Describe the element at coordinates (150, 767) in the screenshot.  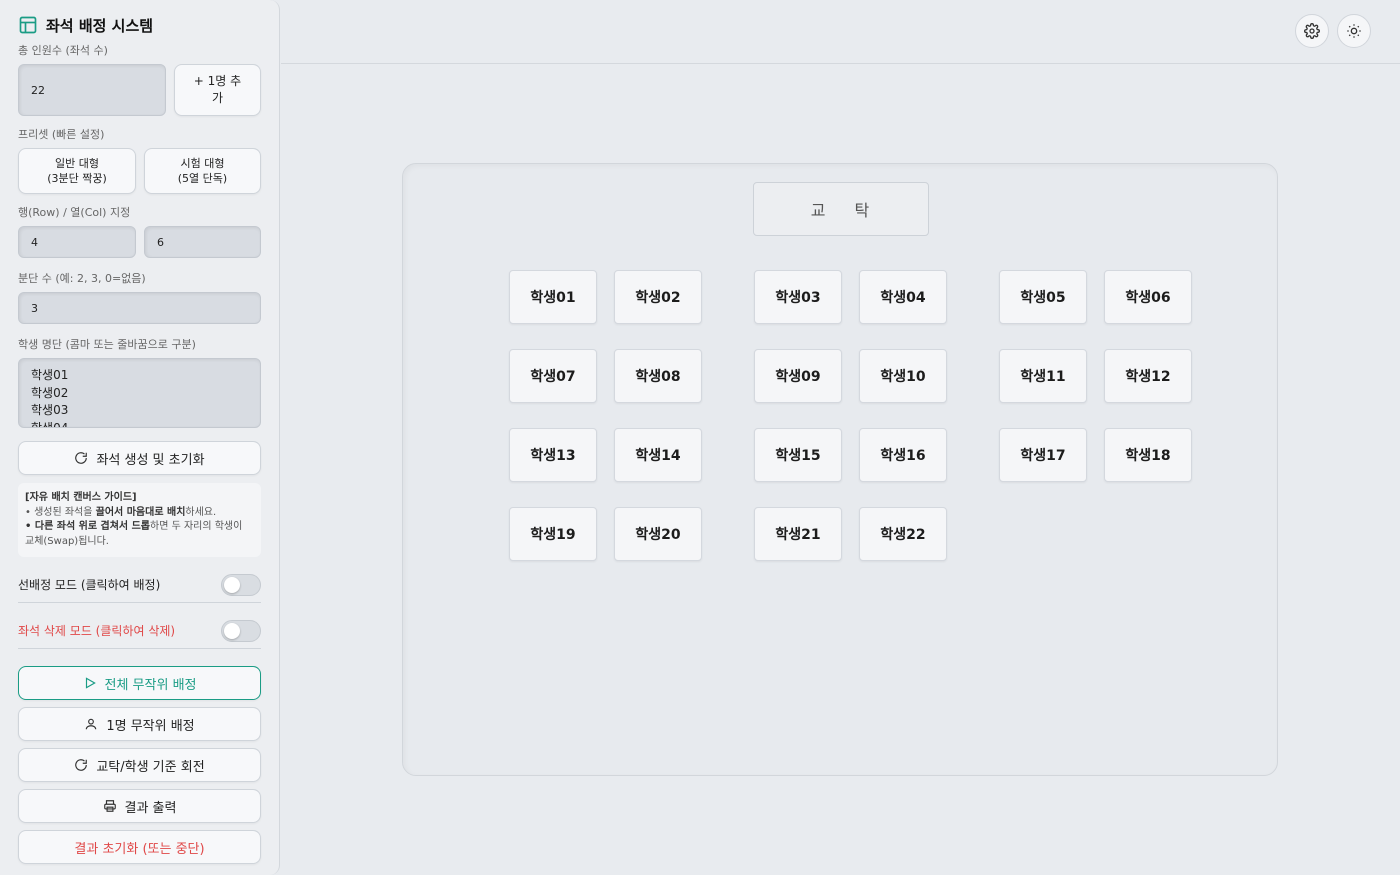
I see `rotate-label: 교탁/학생 기준 회전` at that location.